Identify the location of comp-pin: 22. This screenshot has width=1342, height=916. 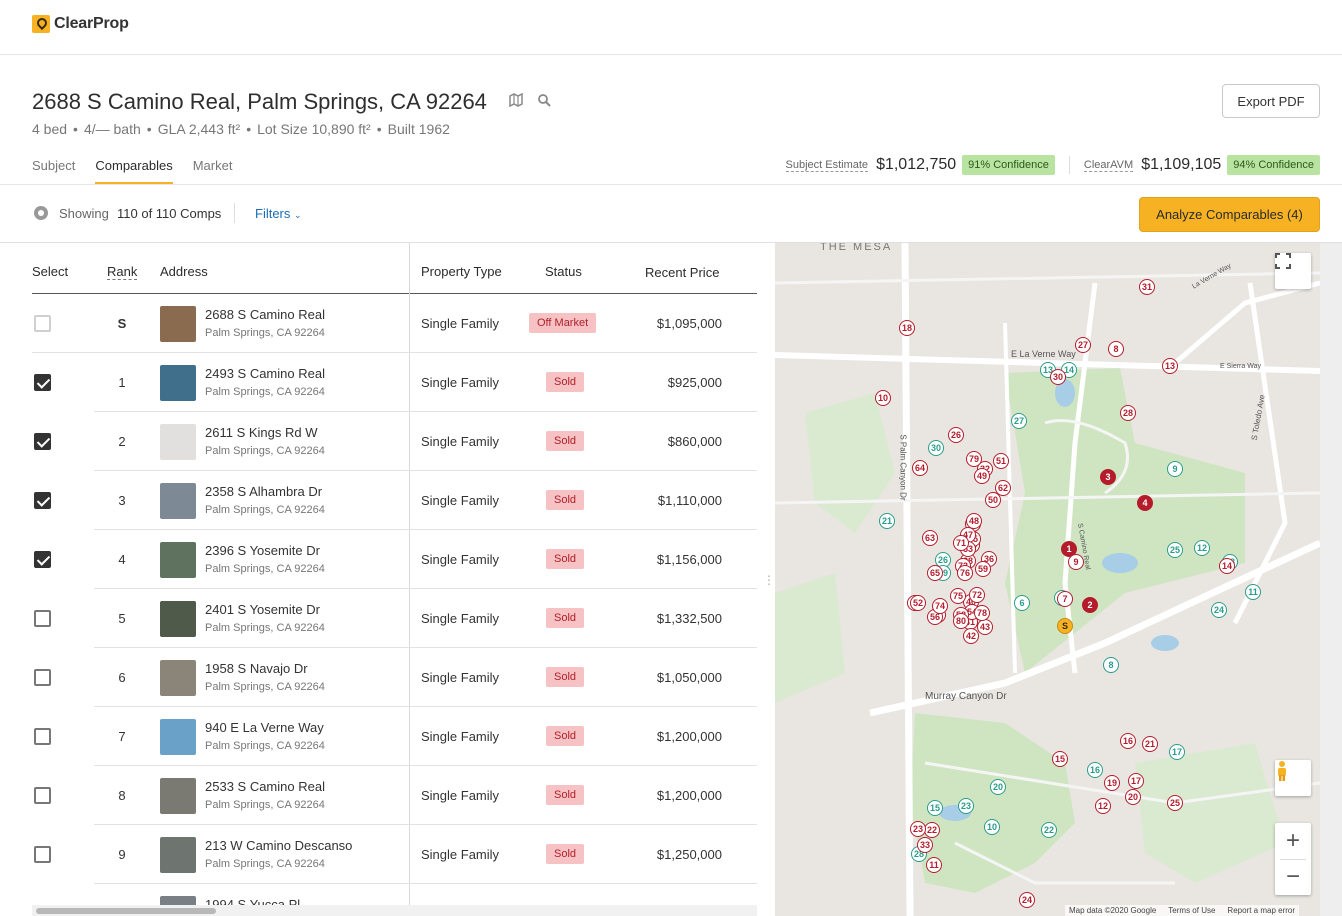
(1049, 830).